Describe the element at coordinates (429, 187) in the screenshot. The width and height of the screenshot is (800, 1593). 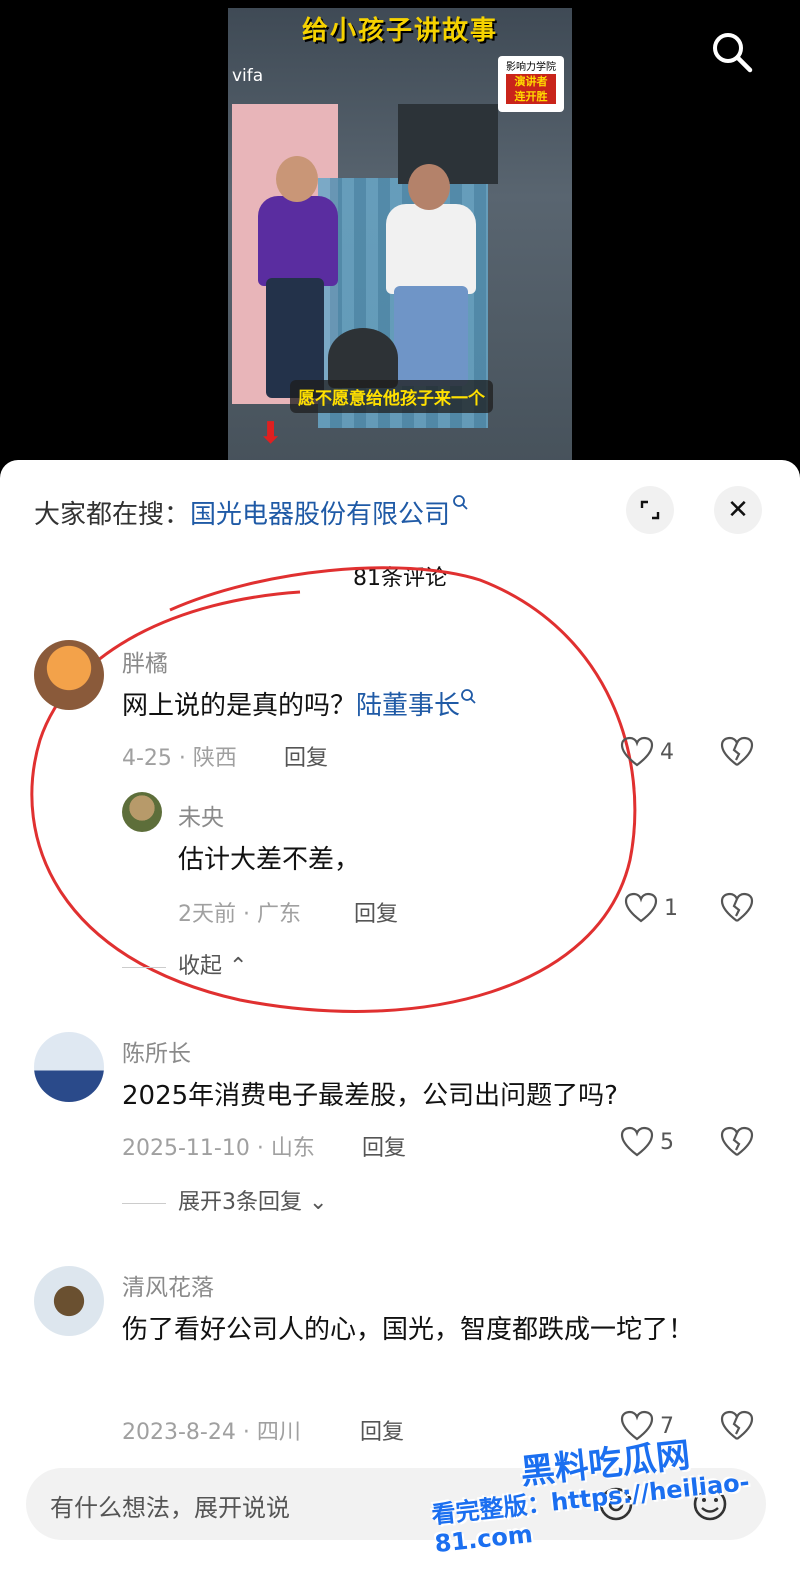
I see `video-person-right-head` at that location.